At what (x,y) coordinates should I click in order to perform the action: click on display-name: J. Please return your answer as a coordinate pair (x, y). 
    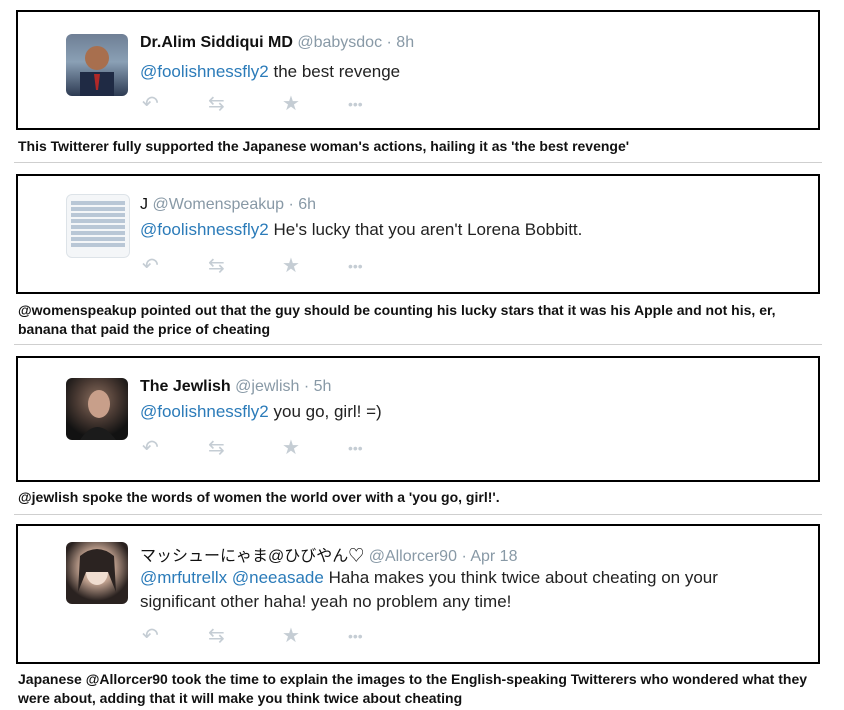
    Looking at the image, I should click on (144, 204).